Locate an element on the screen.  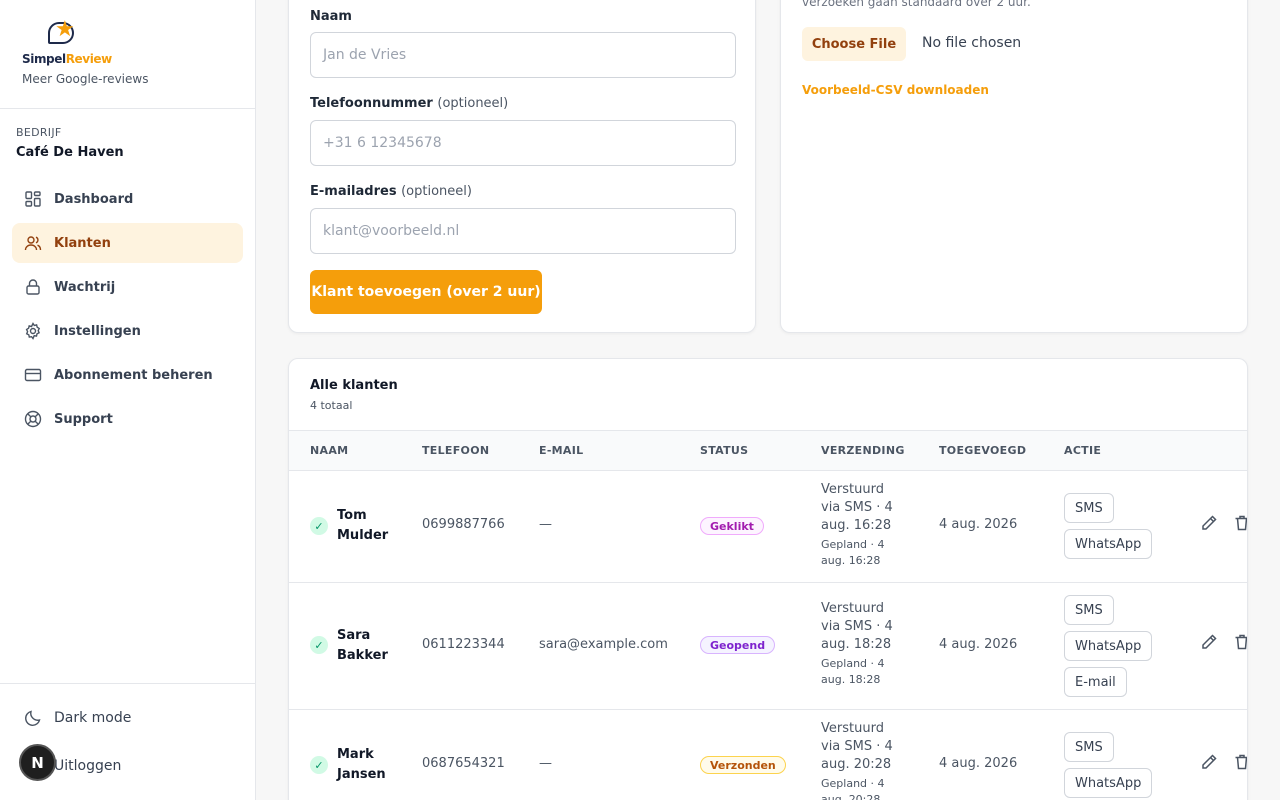
column-header: ACTIE is located at coordinates (1083, 450).